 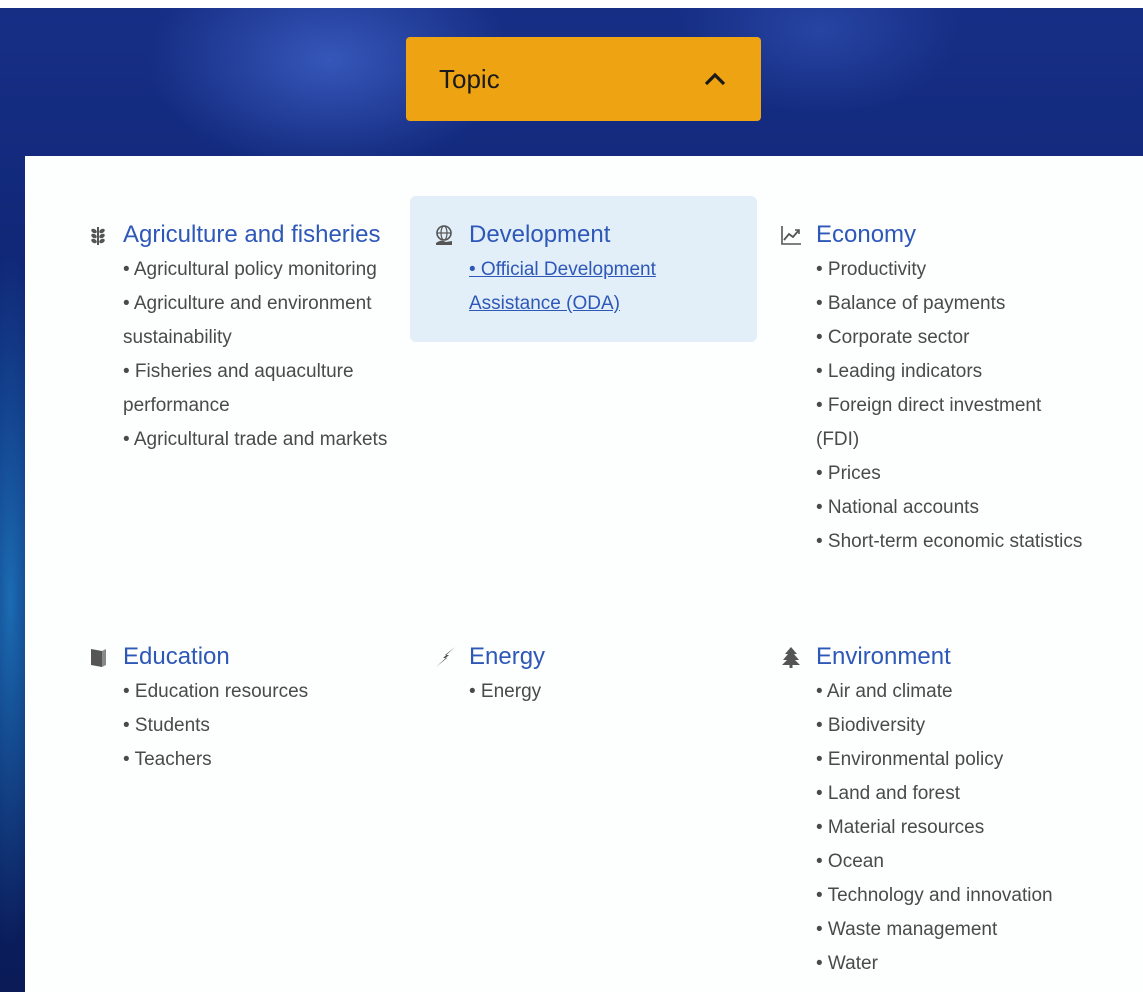 What do you see at coordinates (951, 338) in the screenshot?
I see `list-item: • Corporate sector` at bounding box center [951, 338].